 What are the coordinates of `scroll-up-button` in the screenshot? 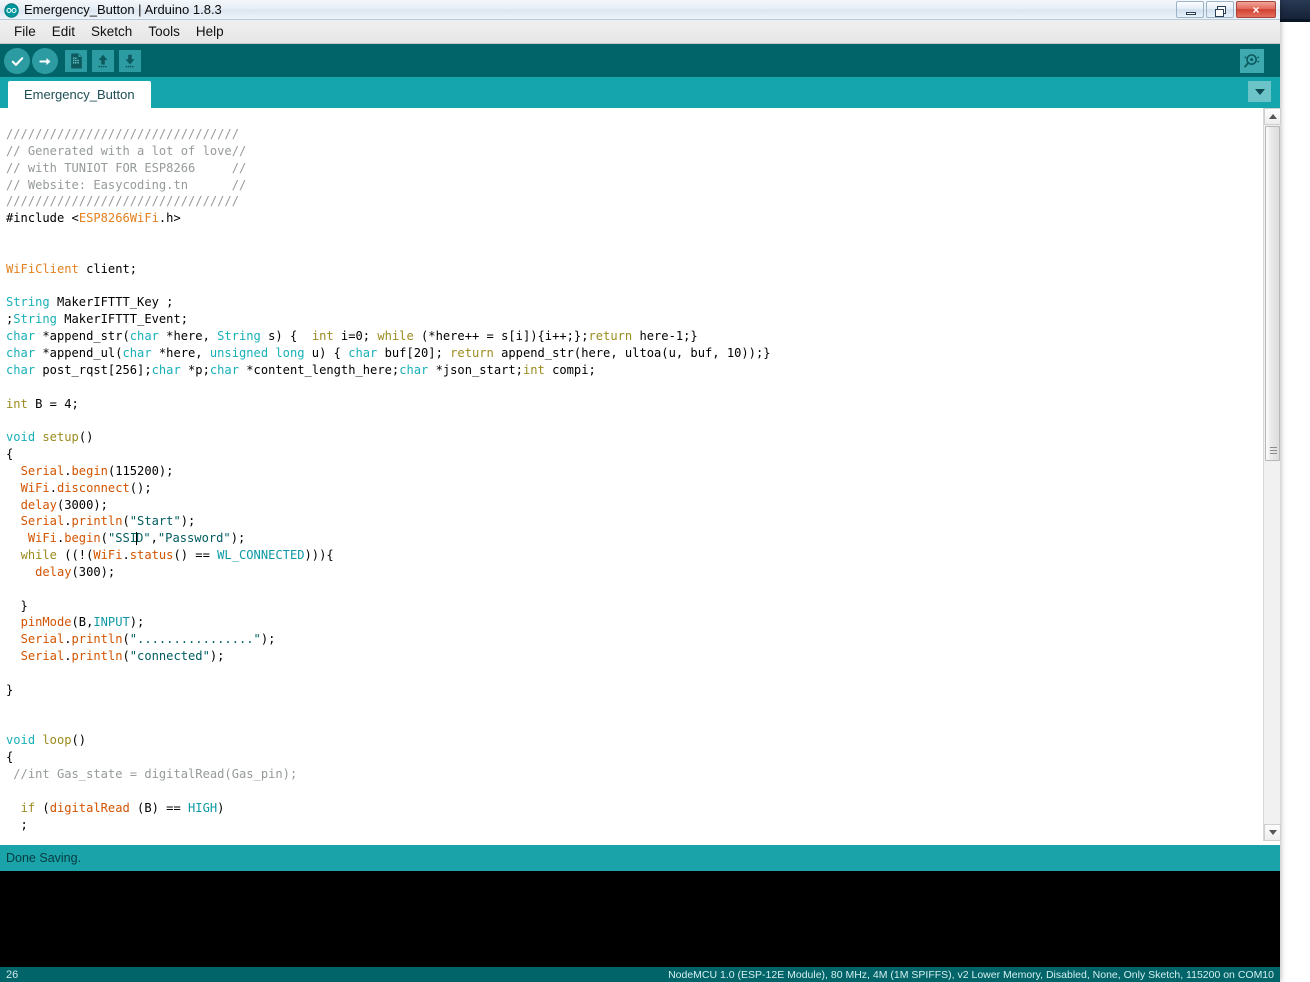 It's located at (1272, 116).